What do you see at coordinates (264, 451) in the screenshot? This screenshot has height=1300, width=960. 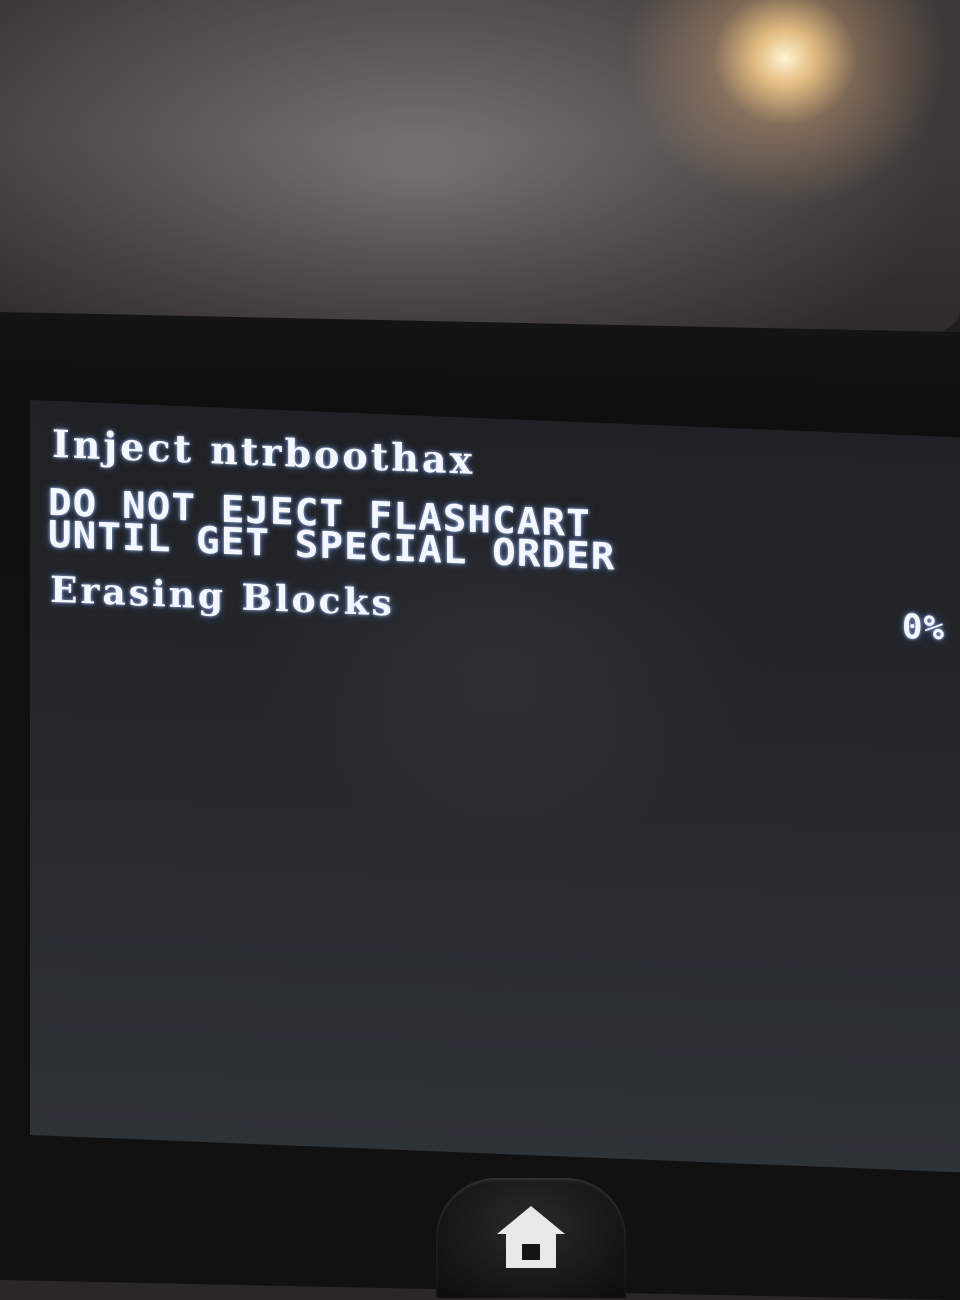 I see `screen-title: Inject ntrboothax` at bounding box center [264, 451].